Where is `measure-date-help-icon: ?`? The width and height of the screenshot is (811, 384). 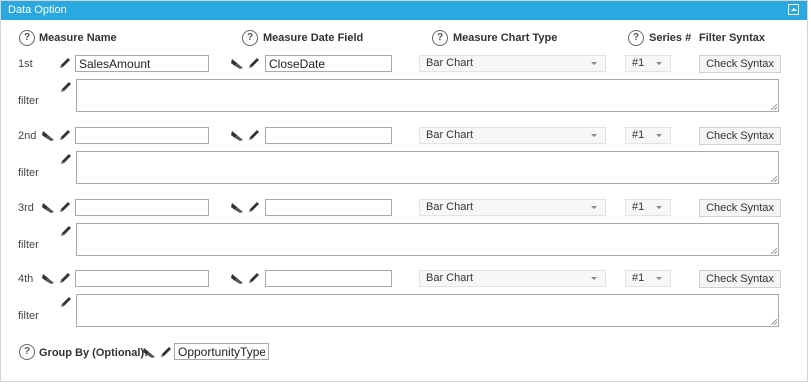
measure-date-help-icon: ? is located at coordinates (250, 38).